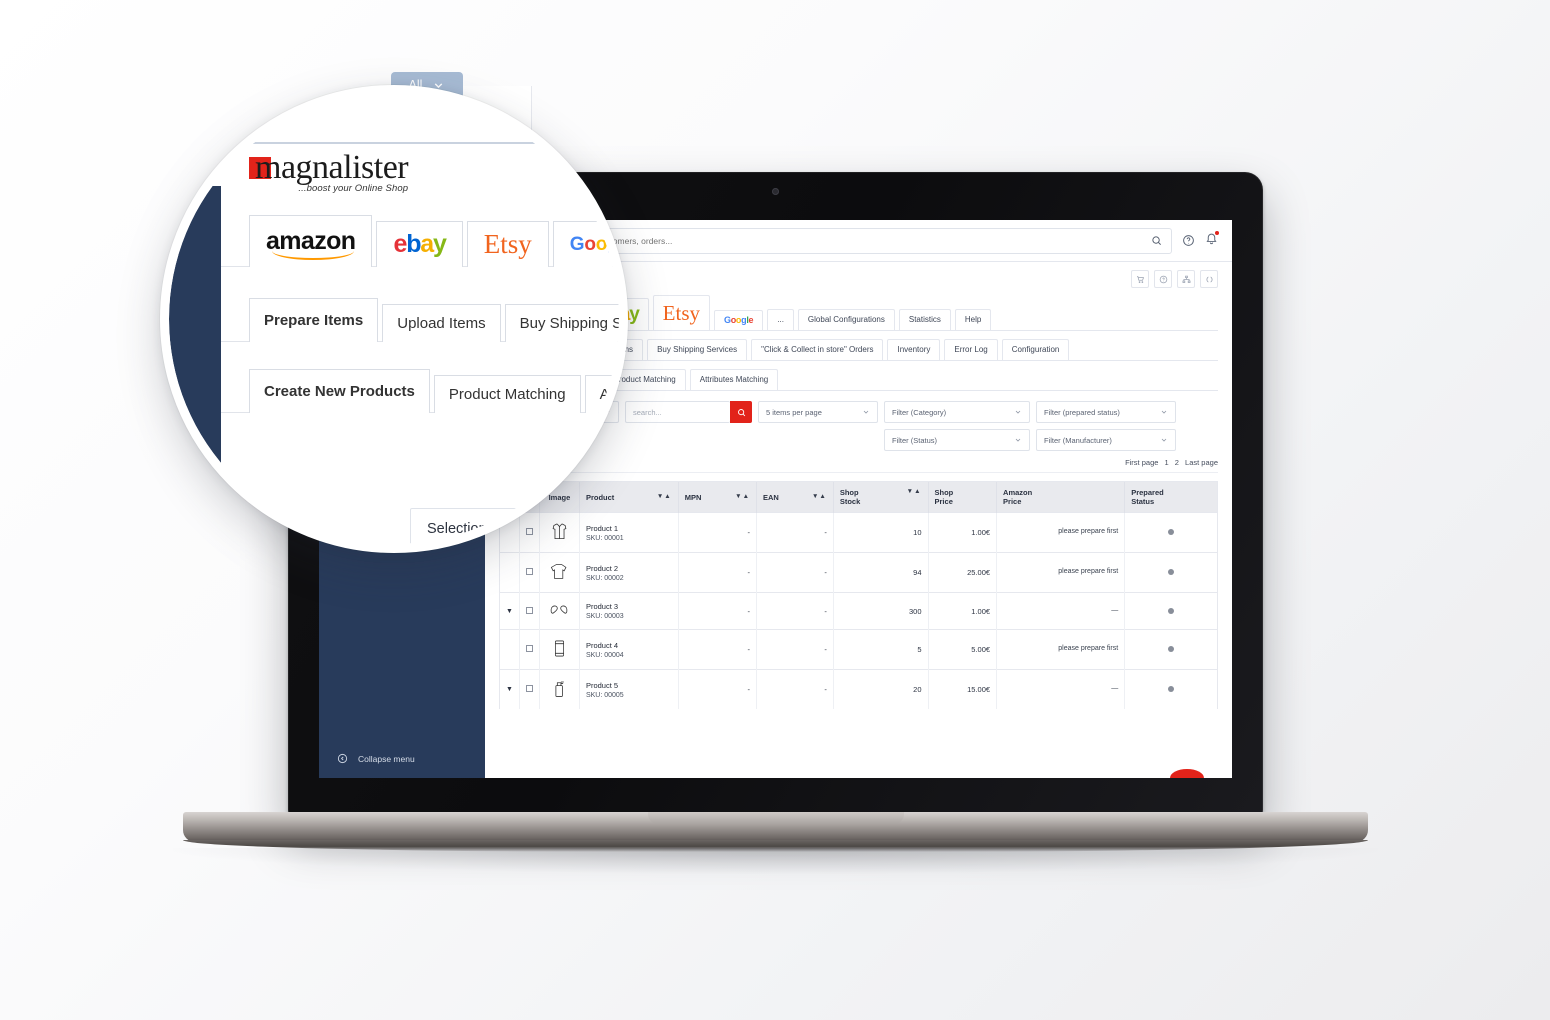 The height and width of the screenshot is (1020, 1550). I want to click on product-sku: SKU: 00003, so click(604, 617).